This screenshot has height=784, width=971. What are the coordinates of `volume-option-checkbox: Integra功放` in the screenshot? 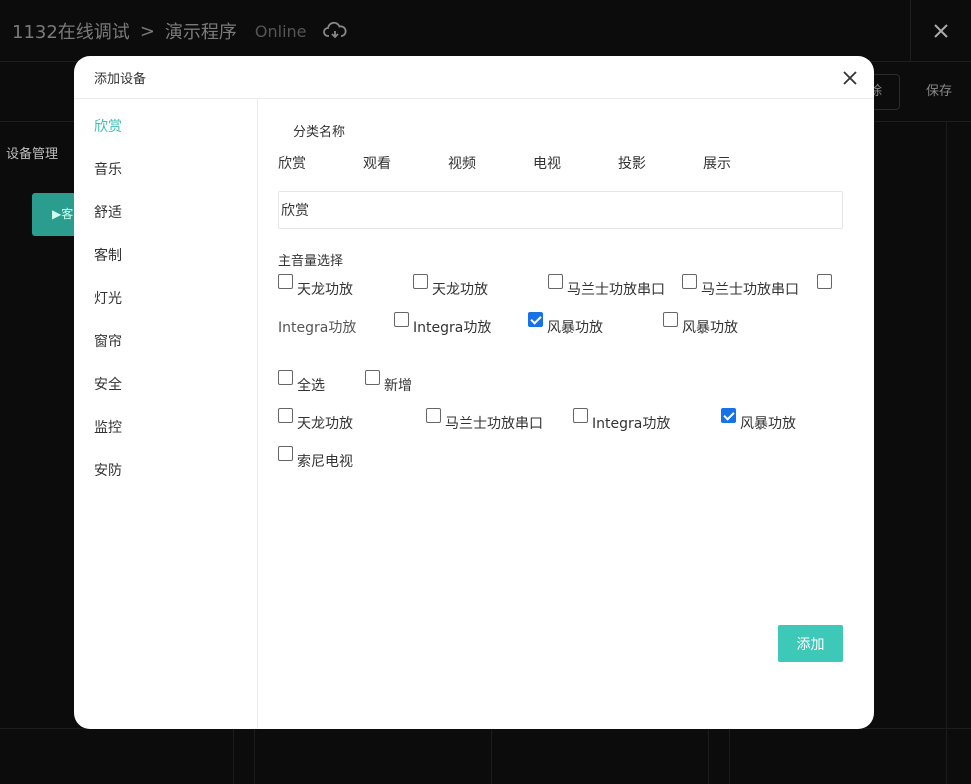 It's located at (442, 324).